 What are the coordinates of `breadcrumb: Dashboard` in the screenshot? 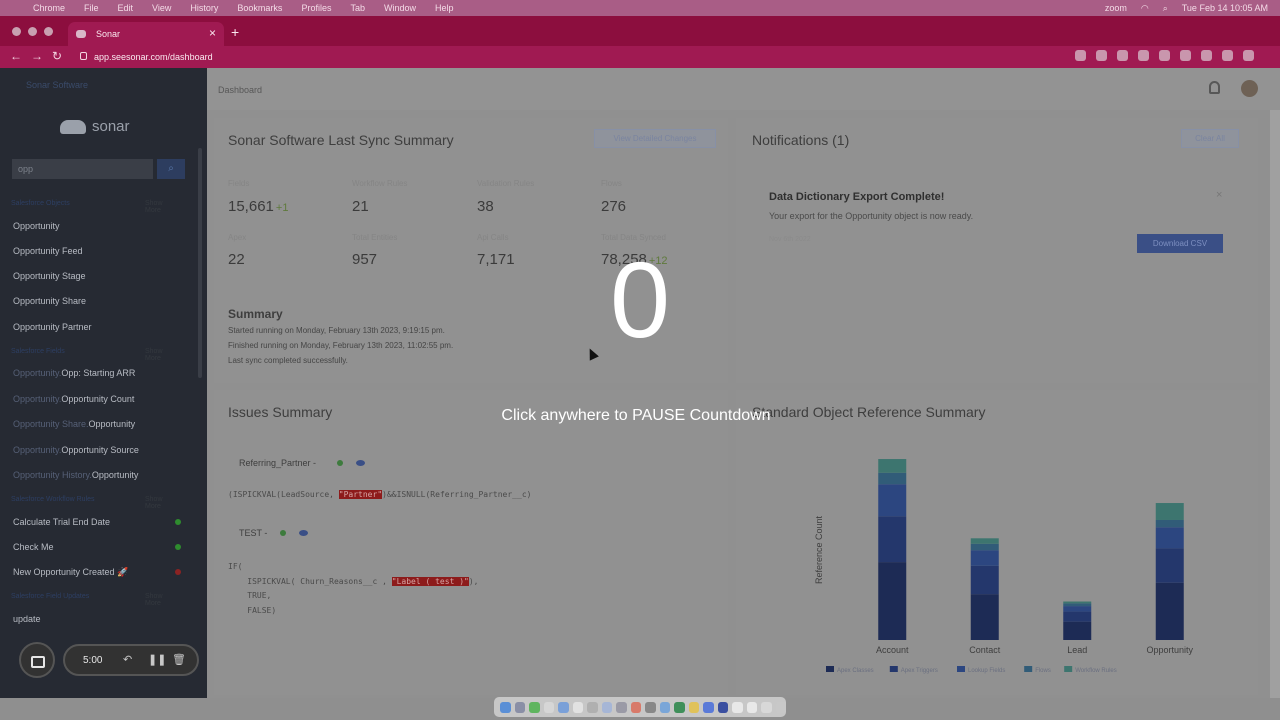 It's located at (240, 90).